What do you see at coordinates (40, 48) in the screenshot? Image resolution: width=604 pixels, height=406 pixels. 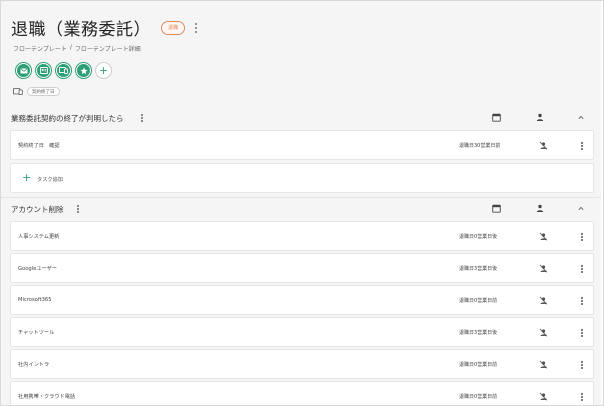 I see `breadcrumb-link-templates: フローテンプレート` at bounding box center [40, 48].